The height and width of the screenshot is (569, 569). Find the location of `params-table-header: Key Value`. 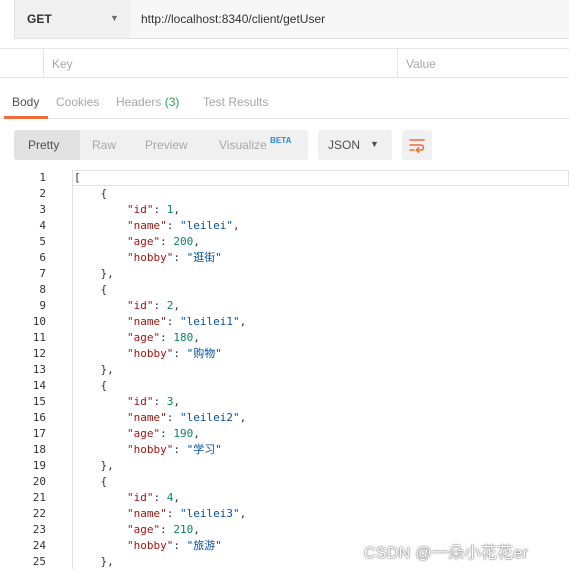

params-table-header: Key Value is located at coordinates (284, 63).